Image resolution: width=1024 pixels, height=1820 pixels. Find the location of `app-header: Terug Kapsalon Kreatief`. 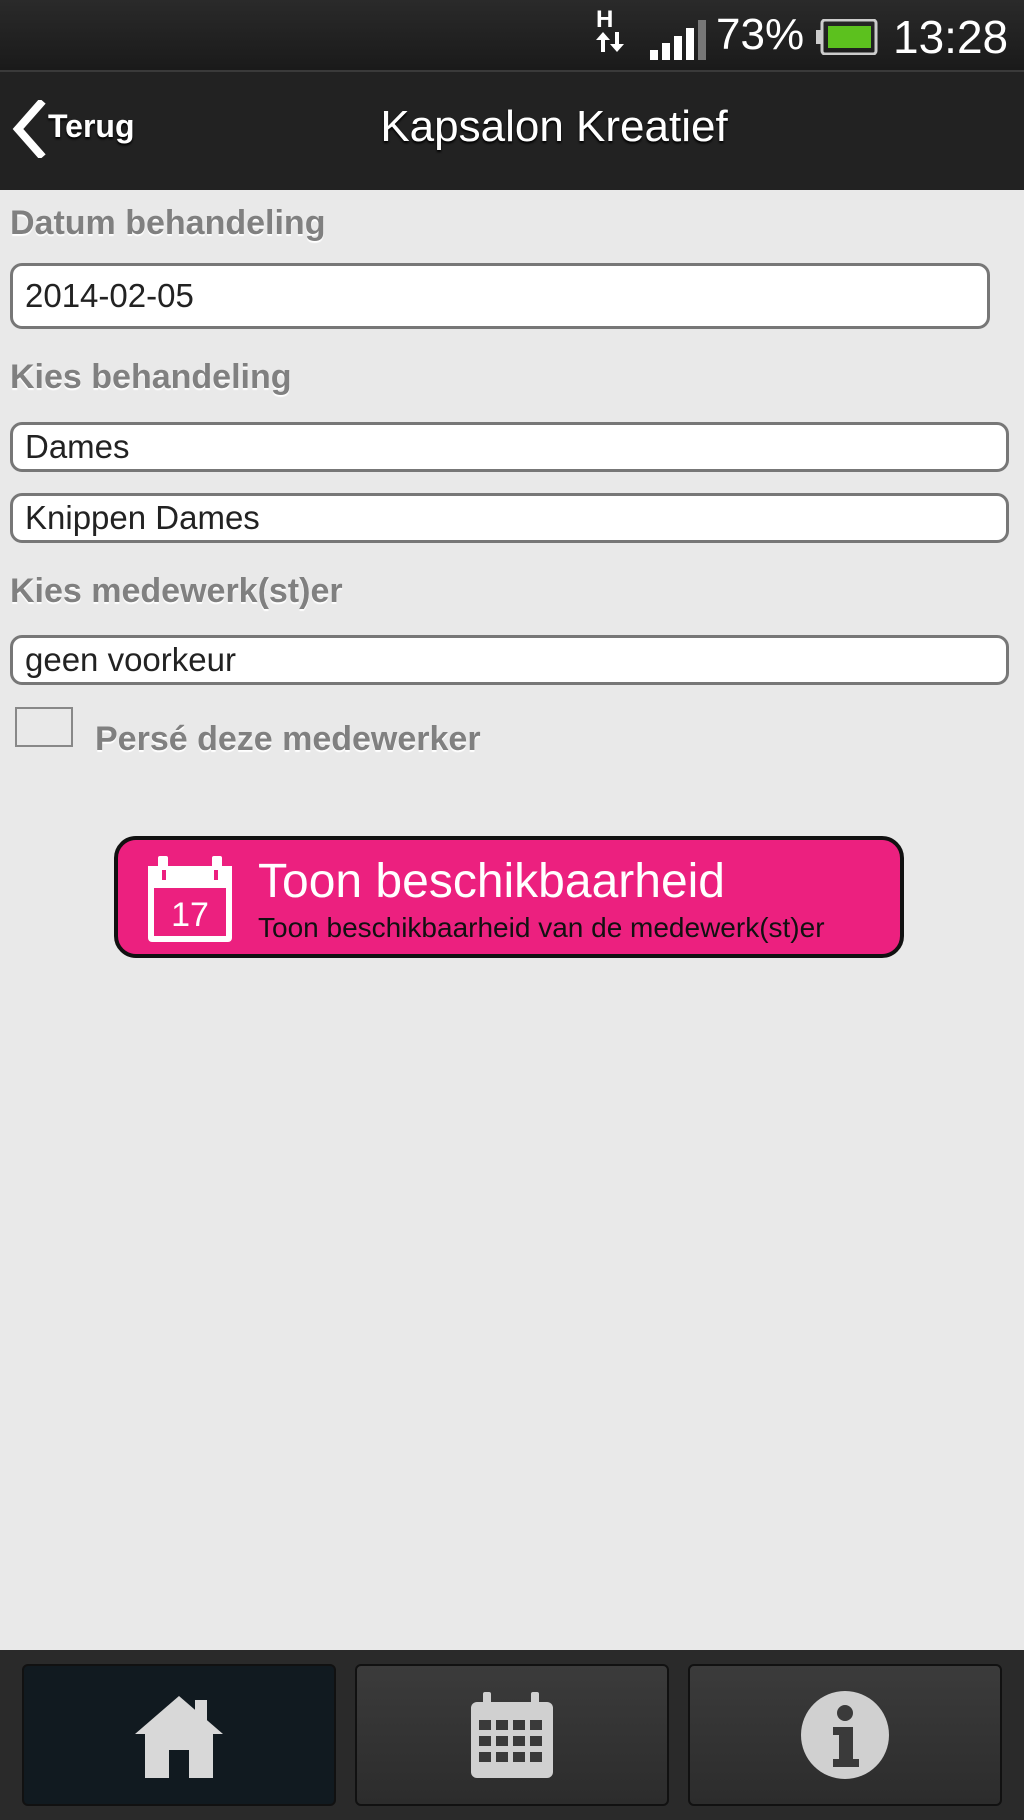

app-header: Terug Kapsalon Kreatief is located at coordinates (512, 130).